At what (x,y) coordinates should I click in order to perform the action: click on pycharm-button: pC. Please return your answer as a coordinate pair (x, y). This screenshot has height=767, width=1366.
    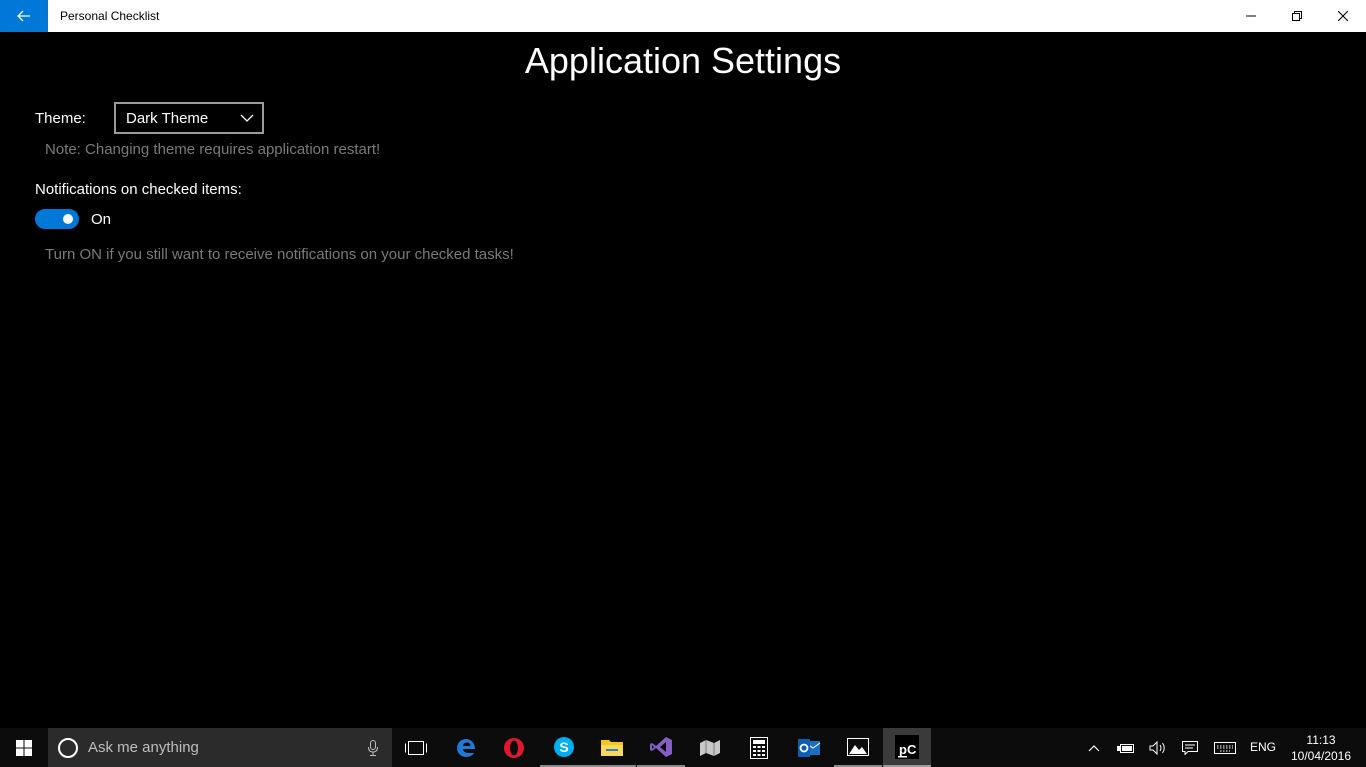
    Looking at the image, I should click on (907, 747).